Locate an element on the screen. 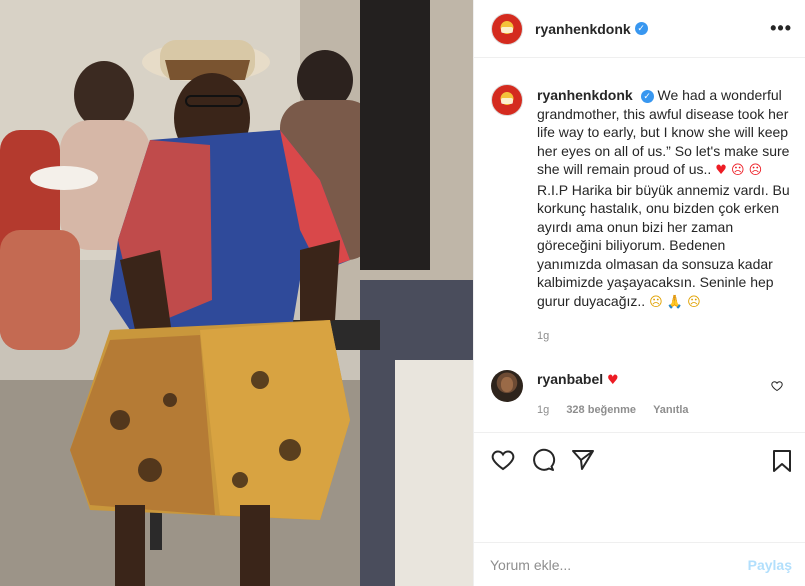 The width and height of the screenshot is (805, 586). comment-input is located at coordinates (610, 565).